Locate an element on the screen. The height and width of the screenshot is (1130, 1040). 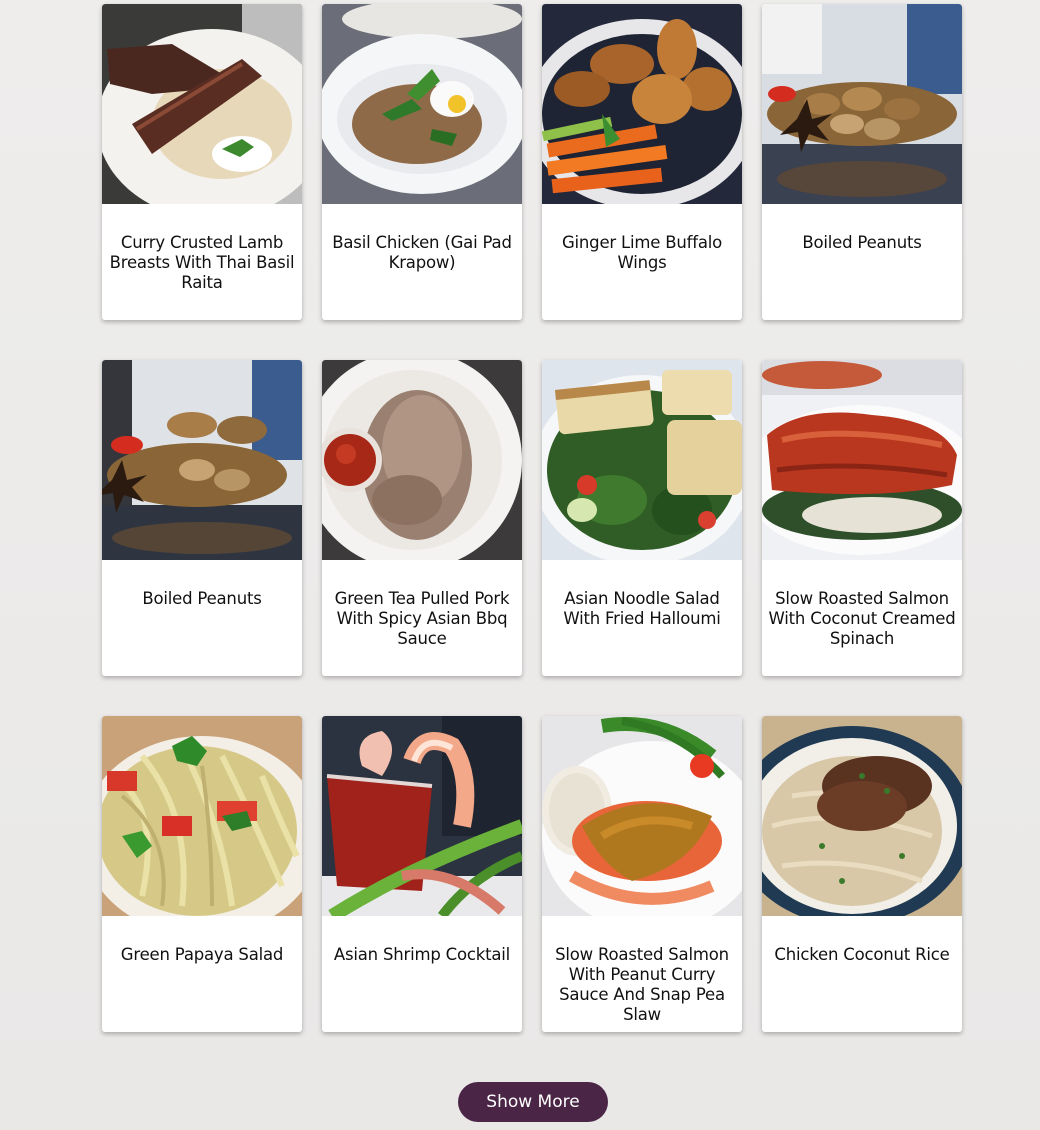
recipe-title: Asian Shrimp Cocktail is located at coordinates (422, 940).